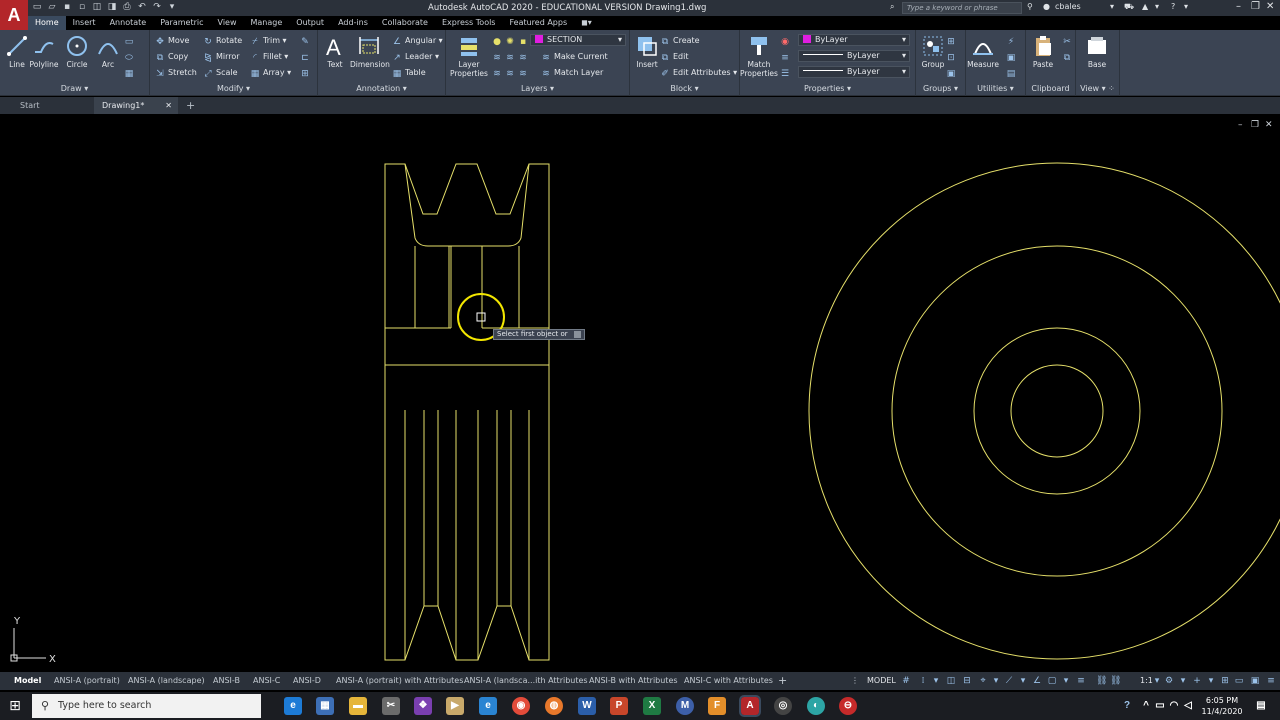 Image resolution: width=1280 pixels, height=720 pixels. Describe the element at coordinates (353, 23) in the screenshot. I see `tab-add-ins: Add-ins` at that location.